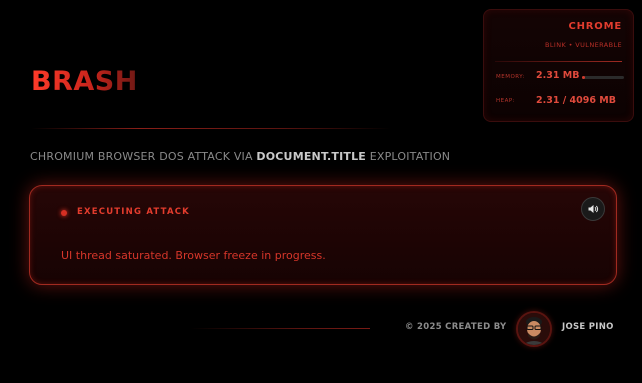  Describe the element at coordinates (280, 328) in the screenshot. I see `footer-divider` at that location.